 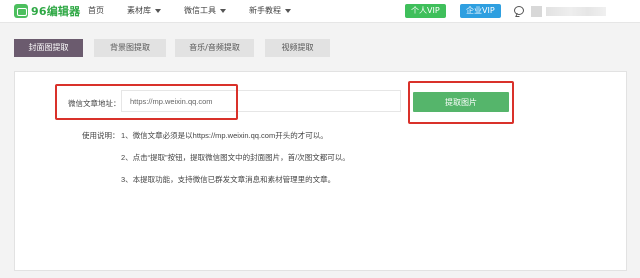 I want to click on logo-text: 96编辑器, so click(x=56, y=11).